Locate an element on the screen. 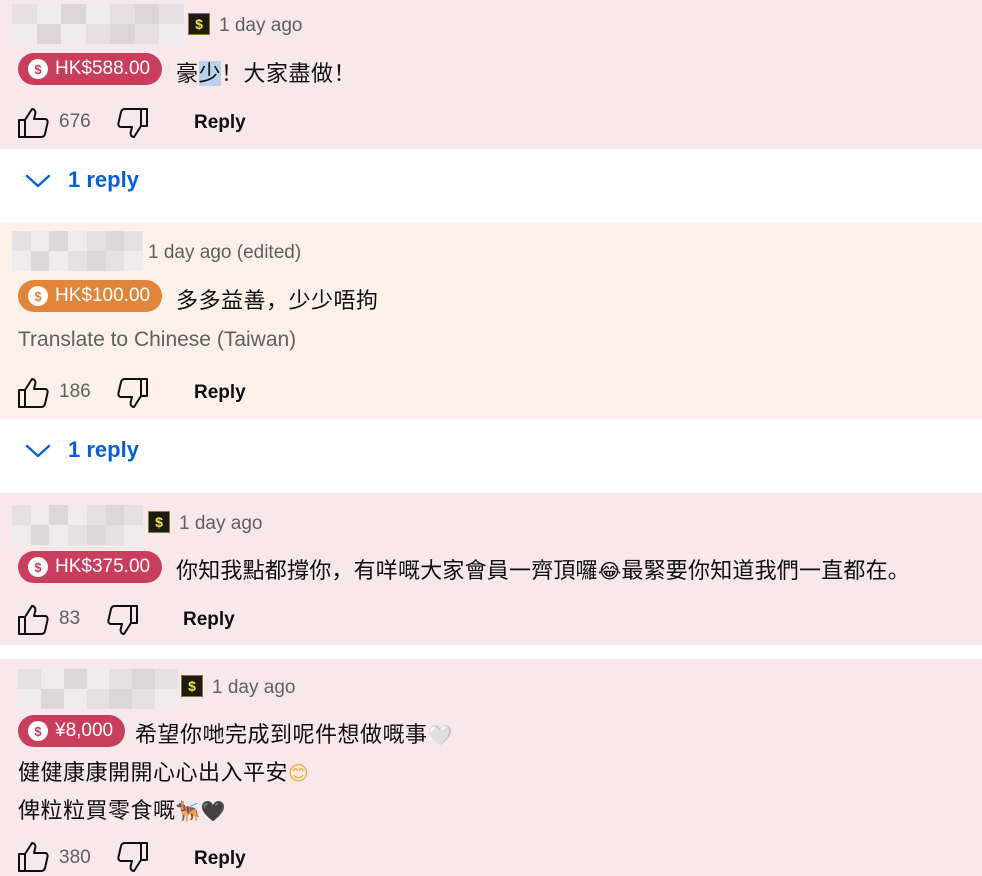 Image resolution: width=982 pixels, height=876 pixels. smiling-emoji-icon: 😊 is located at coordinates (299, 773).